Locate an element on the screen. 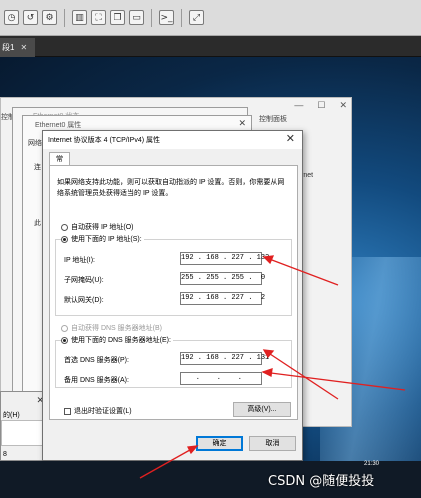  sidebar-toggle-icon: ▥ is located at coordinates (79, 17).